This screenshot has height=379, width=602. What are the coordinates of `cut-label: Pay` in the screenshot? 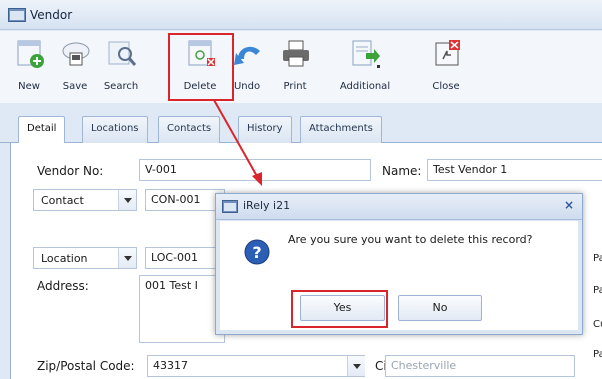 It's located at (597, 290).